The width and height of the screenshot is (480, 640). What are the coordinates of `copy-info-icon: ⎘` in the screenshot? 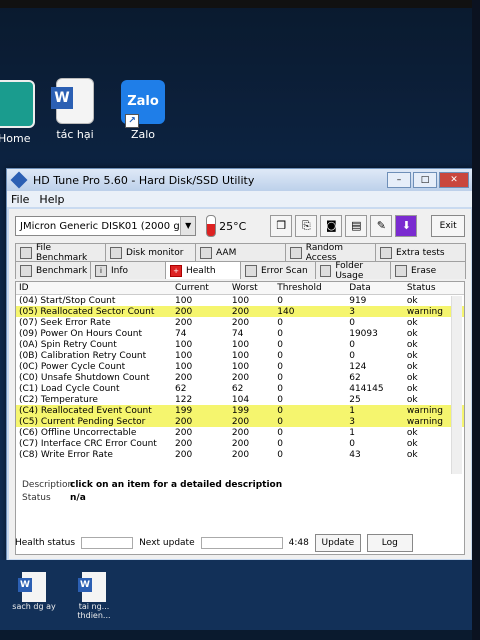 It's located at (306, 226).